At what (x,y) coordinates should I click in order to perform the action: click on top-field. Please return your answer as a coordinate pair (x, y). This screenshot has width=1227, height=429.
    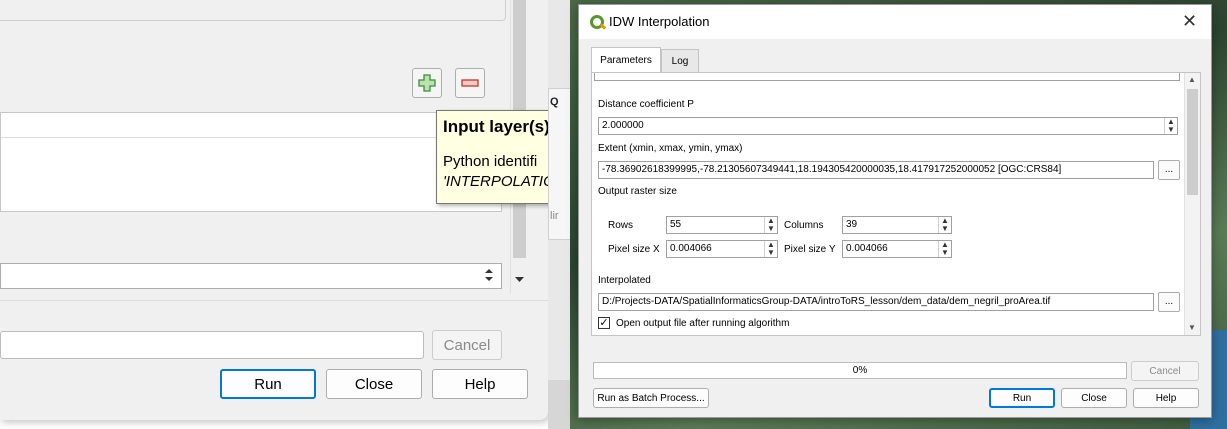
    Looking at the image, I should click on (253, 10).